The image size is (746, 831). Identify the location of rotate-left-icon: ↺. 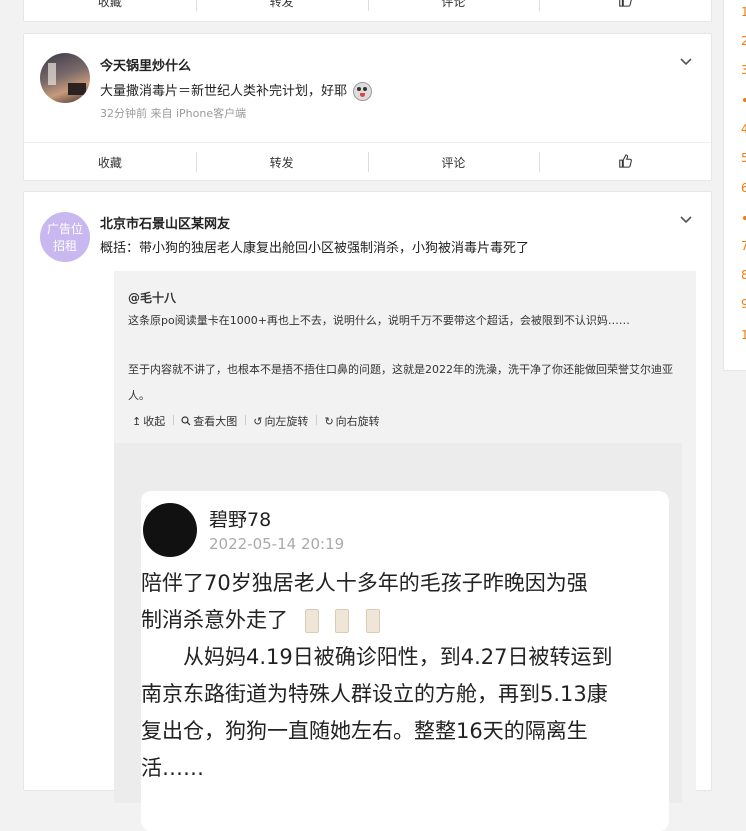
(258, 421).